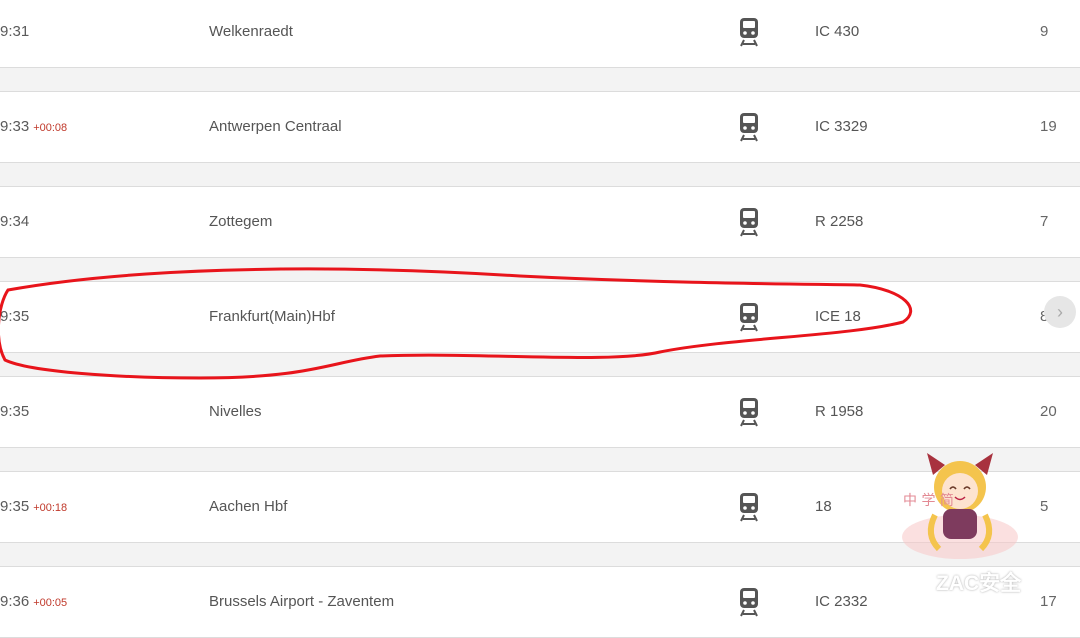 The image size is (1080, 638). Describe the element at coordinates (913, 584) in the screenshot. I see `wechat-icon` at that location.